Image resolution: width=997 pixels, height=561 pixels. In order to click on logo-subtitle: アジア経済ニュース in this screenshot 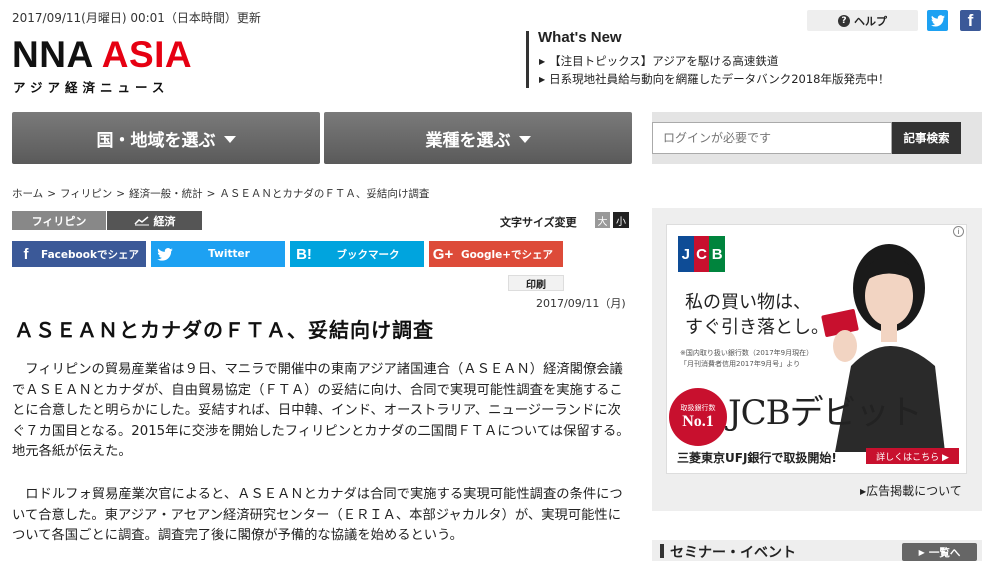, I will do `click(91, 87)`.